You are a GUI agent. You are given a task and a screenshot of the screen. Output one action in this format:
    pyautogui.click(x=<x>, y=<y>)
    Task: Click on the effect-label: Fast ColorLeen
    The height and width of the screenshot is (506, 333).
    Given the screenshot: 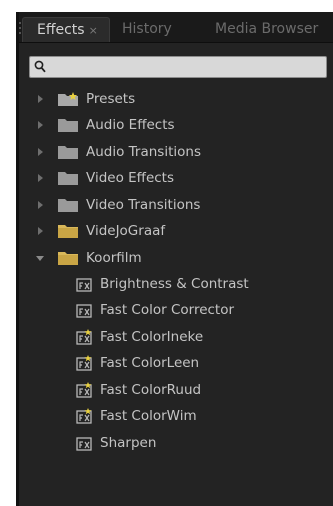 What is the action you would take?
    pyautogui.click(x=150, y=363)
    